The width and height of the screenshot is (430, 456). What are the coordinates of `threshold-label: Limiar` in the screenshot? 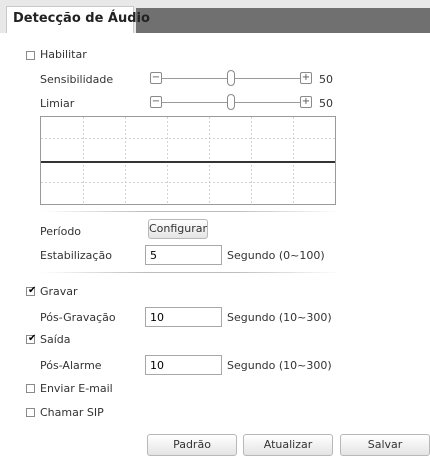 It's located at (57, 103).